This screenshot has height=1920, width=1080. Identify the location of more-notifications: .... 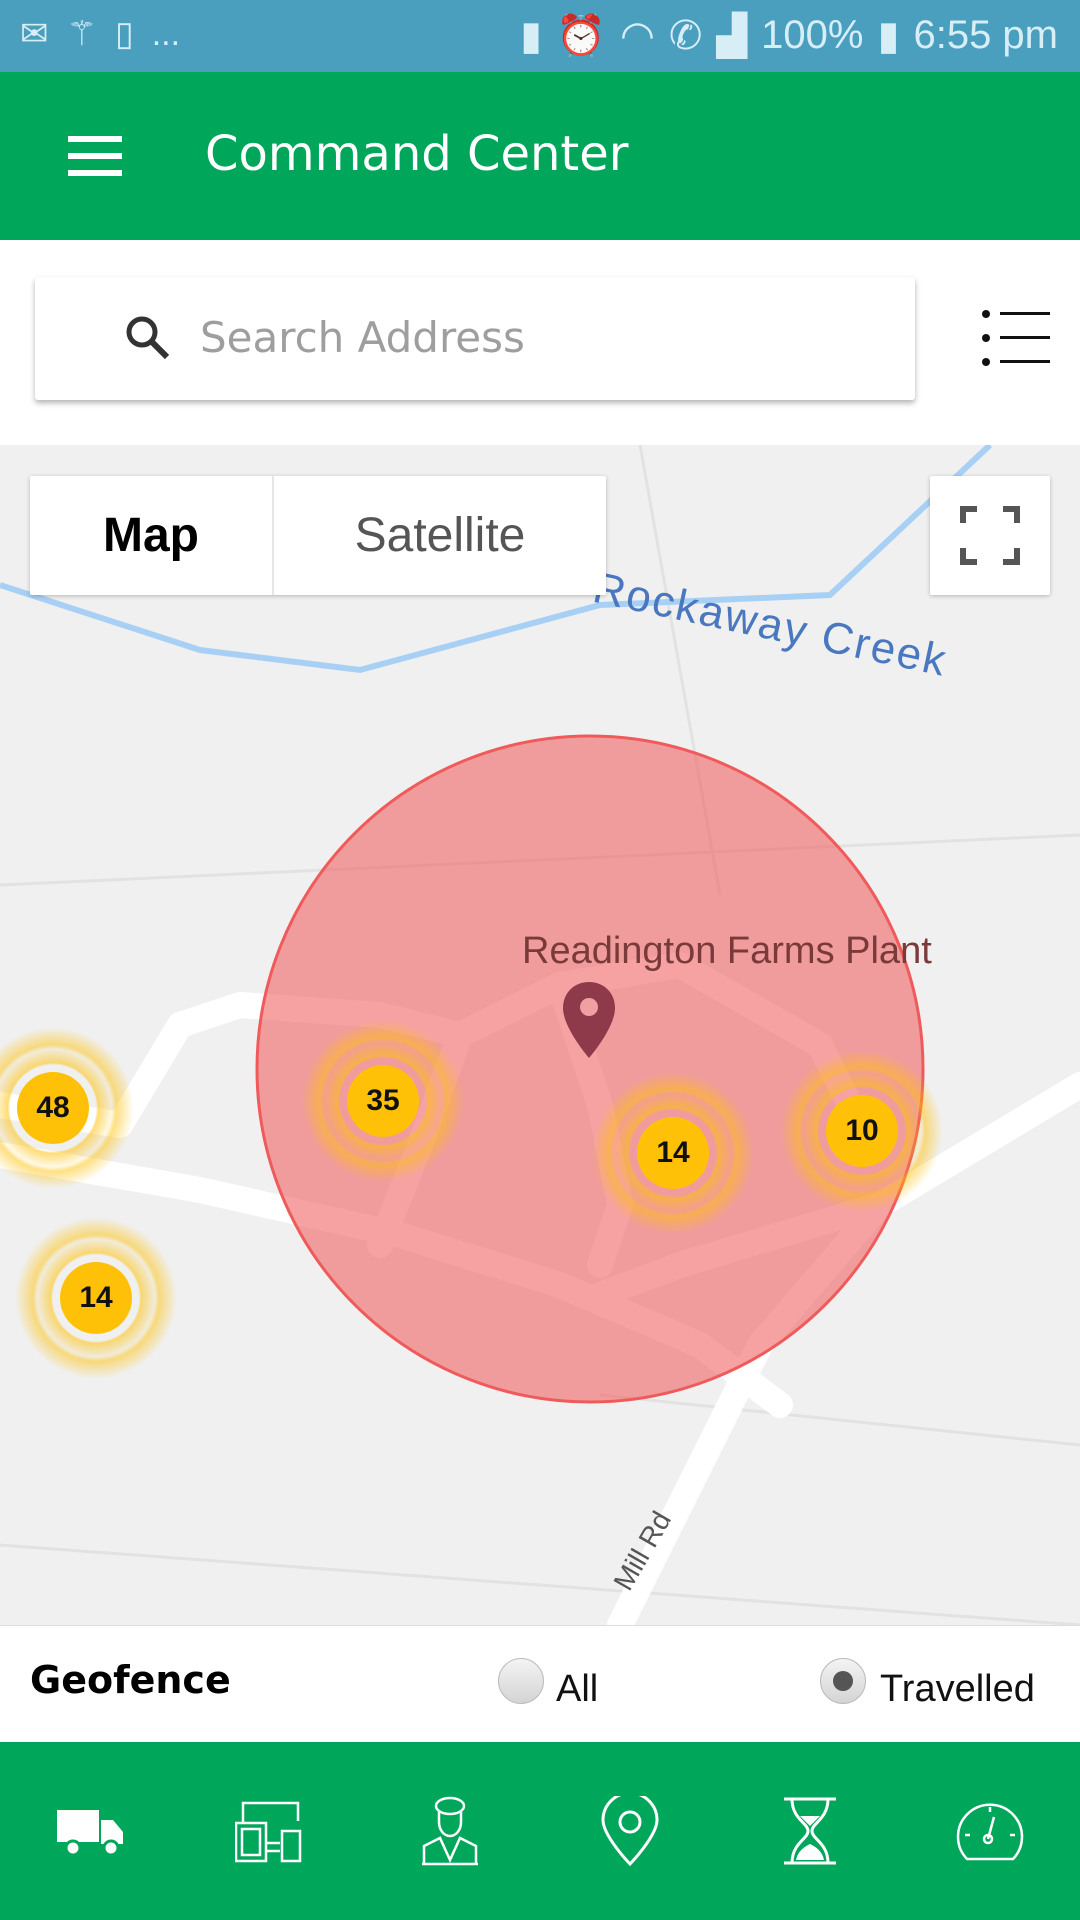
(166, 33).